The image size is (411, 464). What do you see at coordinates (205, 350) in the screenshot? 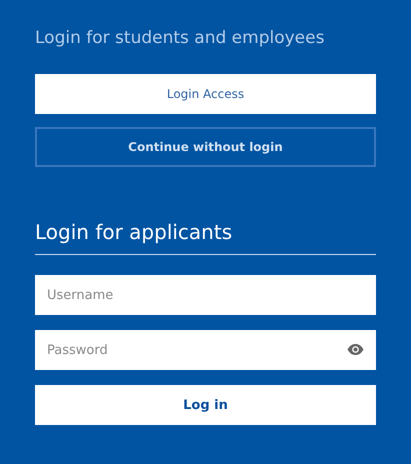
I see `password-field: Password` at bounding box center [205, 350].